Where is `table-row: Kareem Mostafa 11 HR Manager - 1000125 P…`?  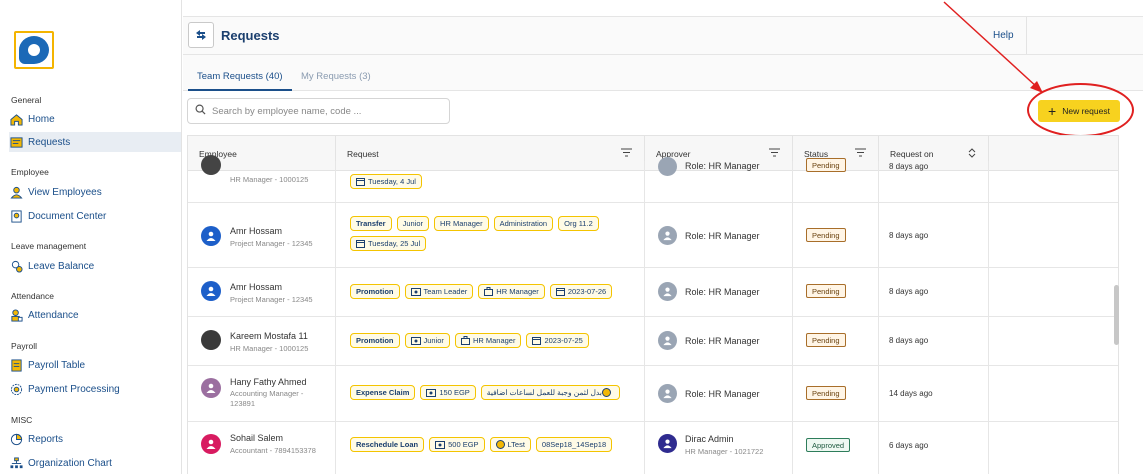
table-row: Kareem Mostafa 11 HR Manager - 1000125 P… is located at coordinates (653, 341).